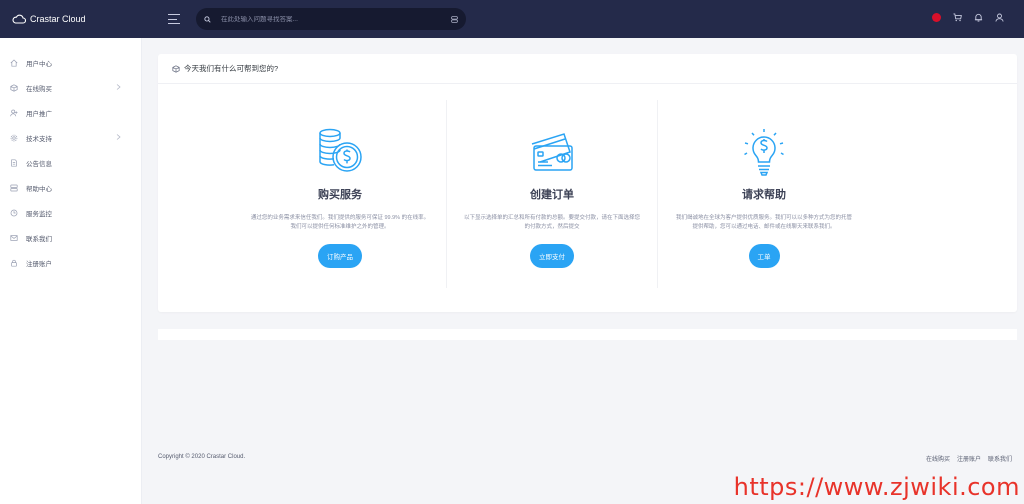 This screenshot has width=1024, height=504. Describe the element at coordinates (938, 458) in the screenshot. I see `footer-link-buy-online: 在线购买` at that location.